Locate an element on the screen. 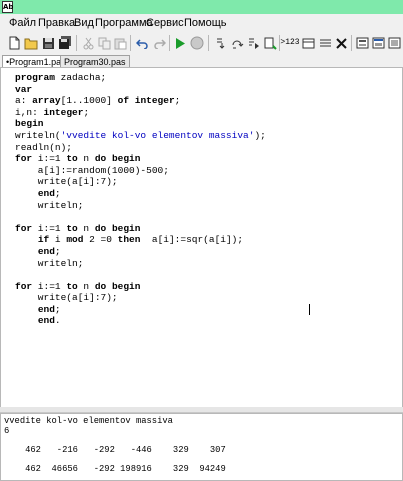 The width and height of the screenshot is (403, 481). code-line: readln(n); is located at coordinates (140, 148).